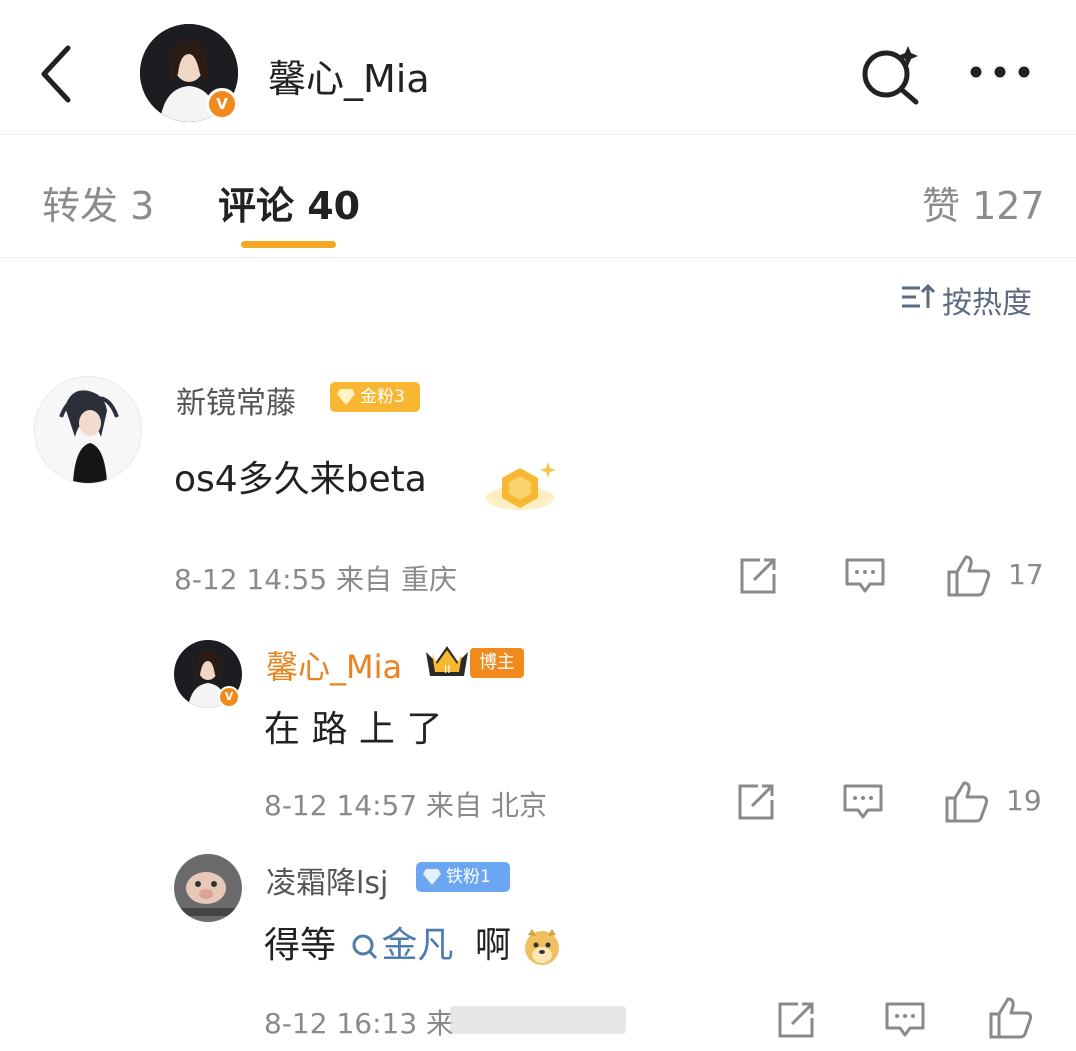 Image resolution: width=1076 pixels, height=1051 pixels. Describe the element at coordinates (98, 202) in the screenshot. I see `tab-repost: 转发 3` at that location.